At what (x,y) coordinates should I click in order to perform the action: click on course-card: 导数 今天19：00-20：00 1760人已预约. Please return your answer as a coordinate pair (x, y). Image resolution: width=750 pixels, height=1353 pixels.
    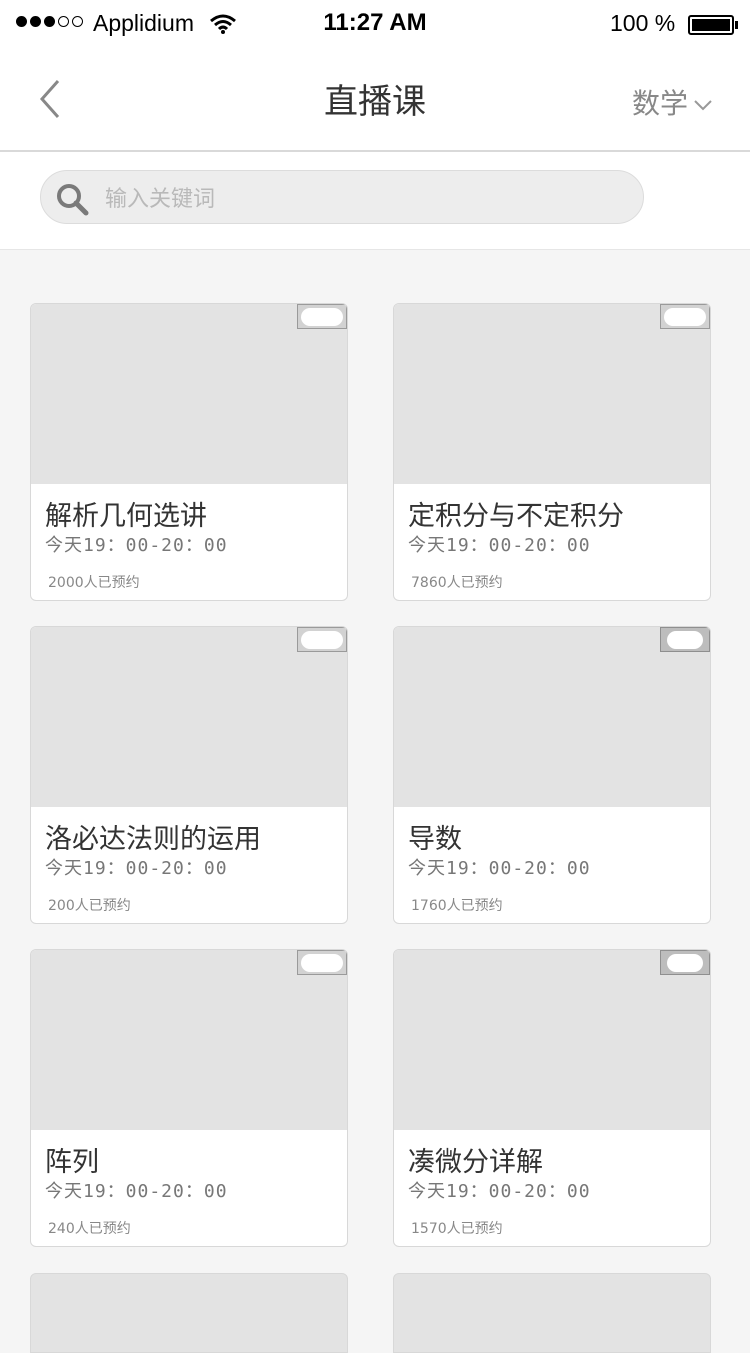
    Looking at the image, I should click on (552, 775).